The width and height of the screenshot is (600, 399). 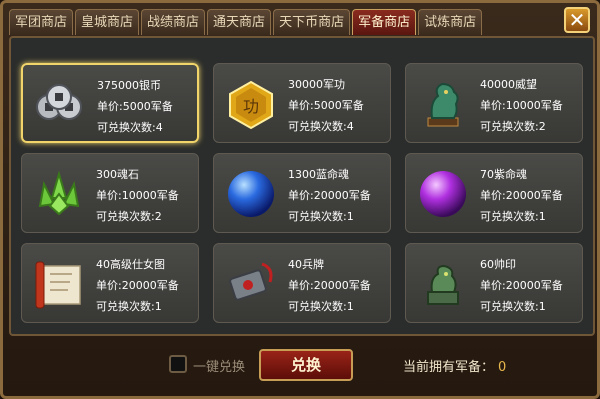 I want to click on footer-bar: 一键兑换 兑换 当前拥有军备： 0, so click(x=301, y=368).